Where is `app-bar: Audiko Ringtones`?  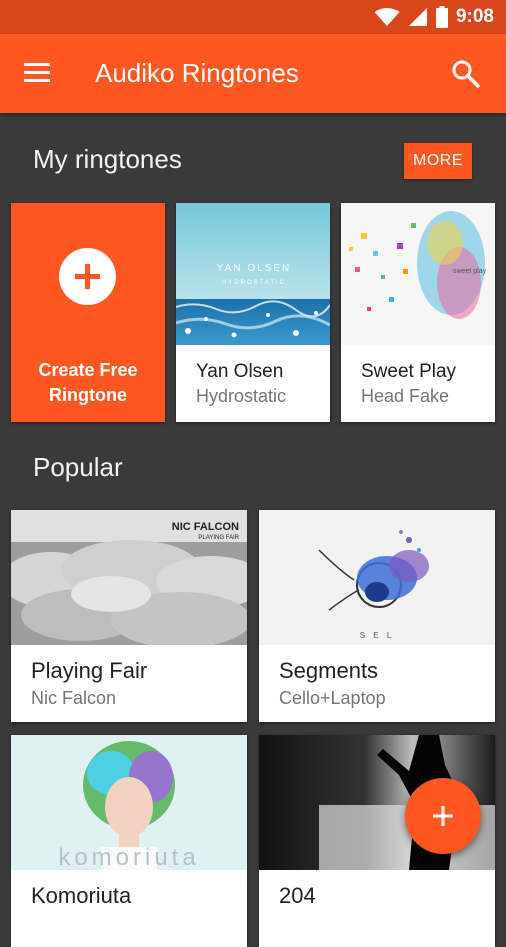 app-bar: Audiko Ringtones is located at coordinates (253, 73).